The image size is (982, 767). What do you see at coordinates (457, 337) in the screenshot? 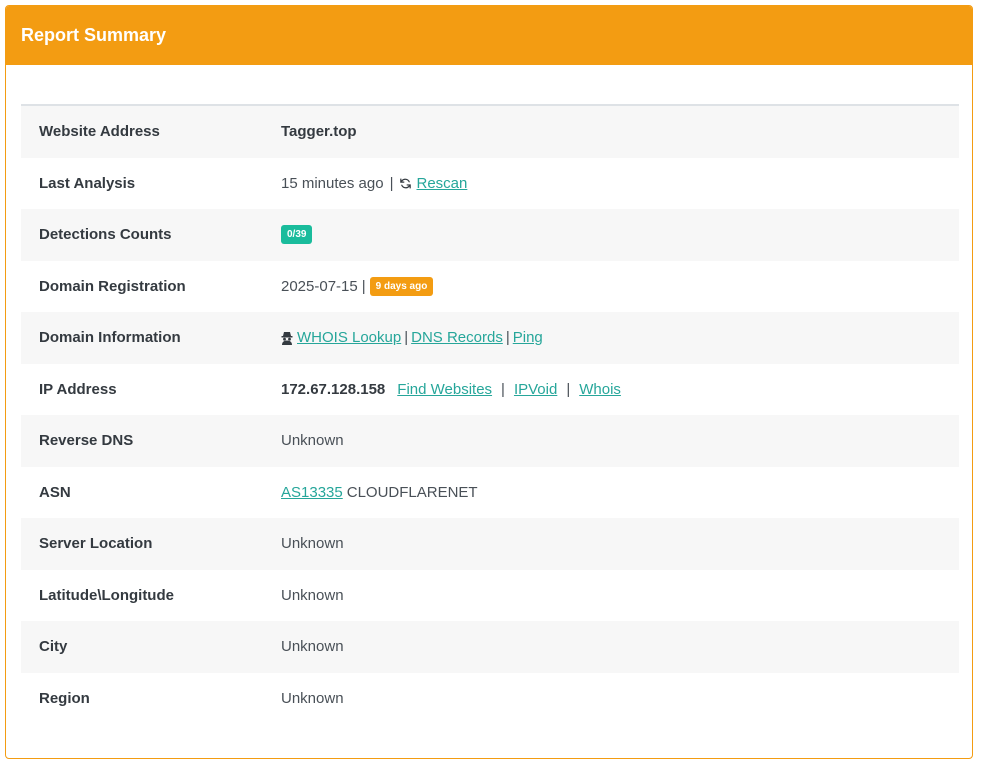
I see `dns-records-link: DNS Records` at bounding box center [457, 337].